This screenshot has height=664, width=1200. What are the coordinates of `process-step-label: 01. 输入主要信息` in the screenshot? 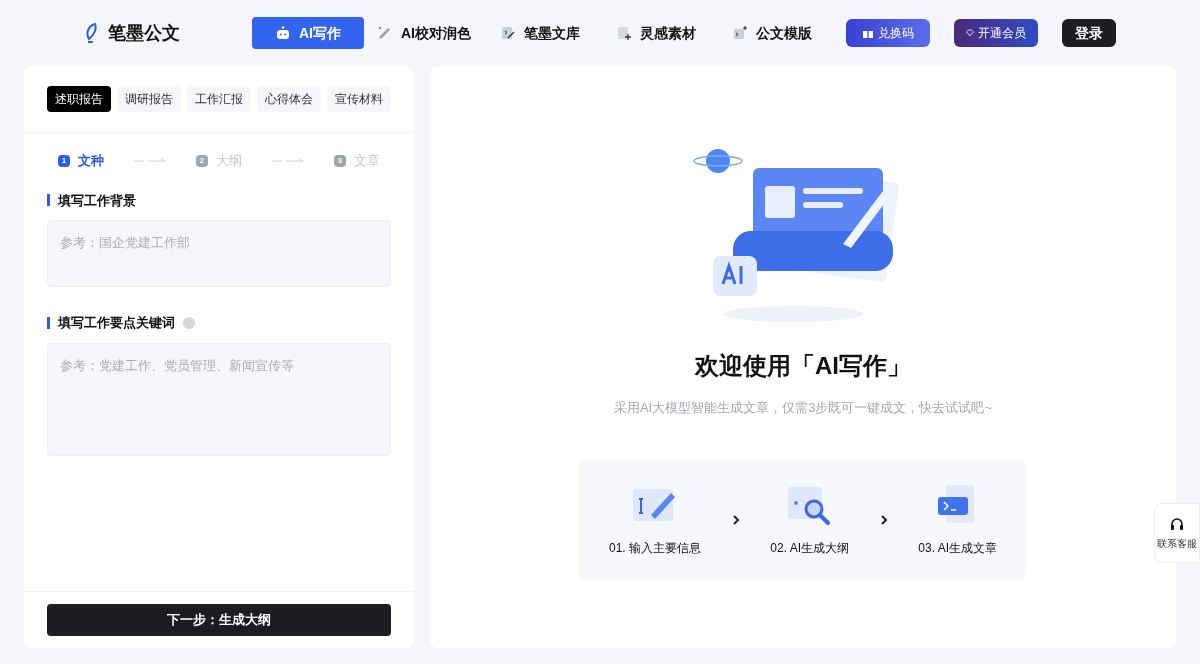 It's located at (655, 548).